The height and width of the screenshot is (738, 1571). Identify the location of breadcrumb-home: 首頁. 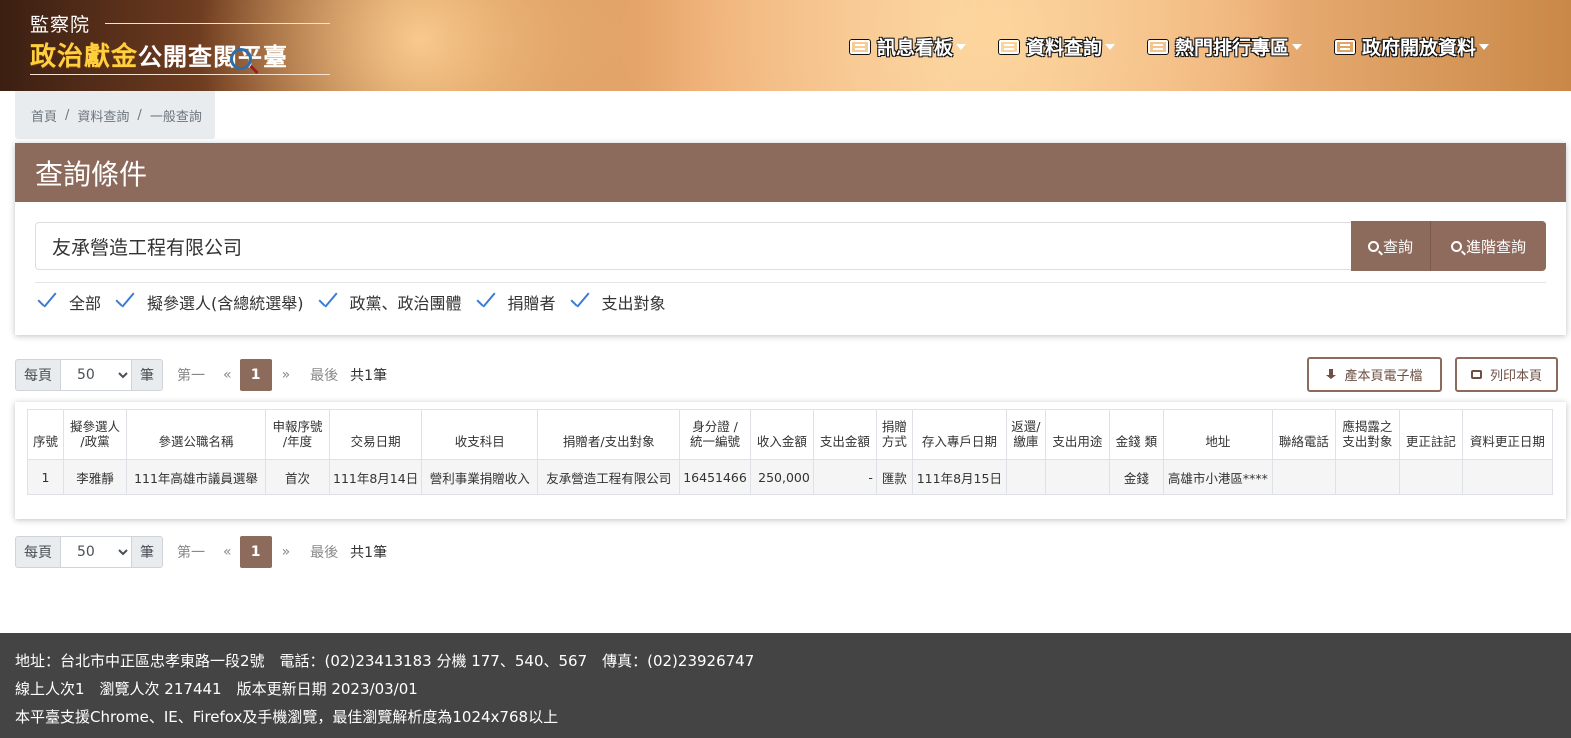
(44, 115).